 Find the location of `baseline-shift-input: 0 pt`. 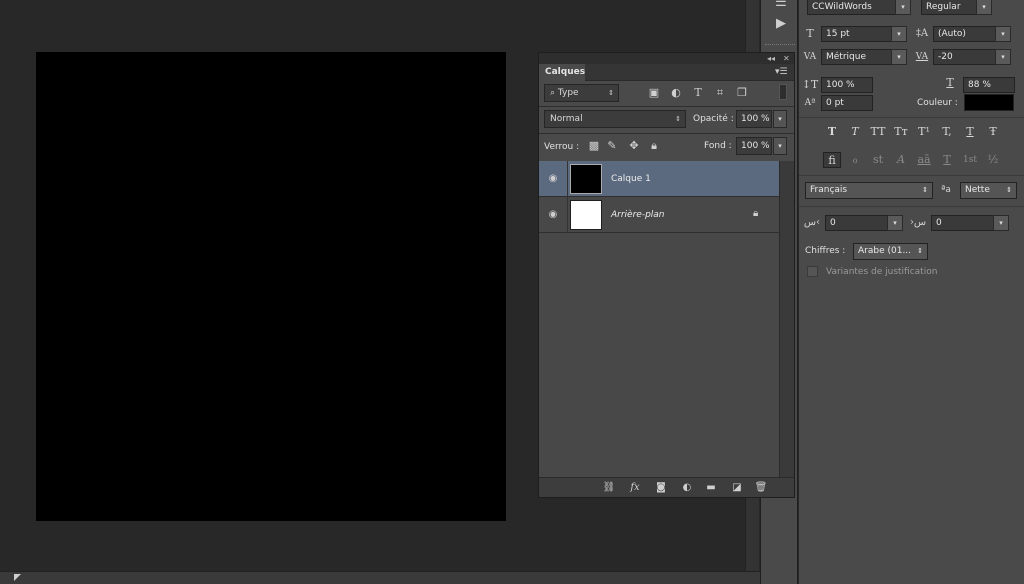

baseline-shift-input: 0 pt is located at coordinates (847, 103).